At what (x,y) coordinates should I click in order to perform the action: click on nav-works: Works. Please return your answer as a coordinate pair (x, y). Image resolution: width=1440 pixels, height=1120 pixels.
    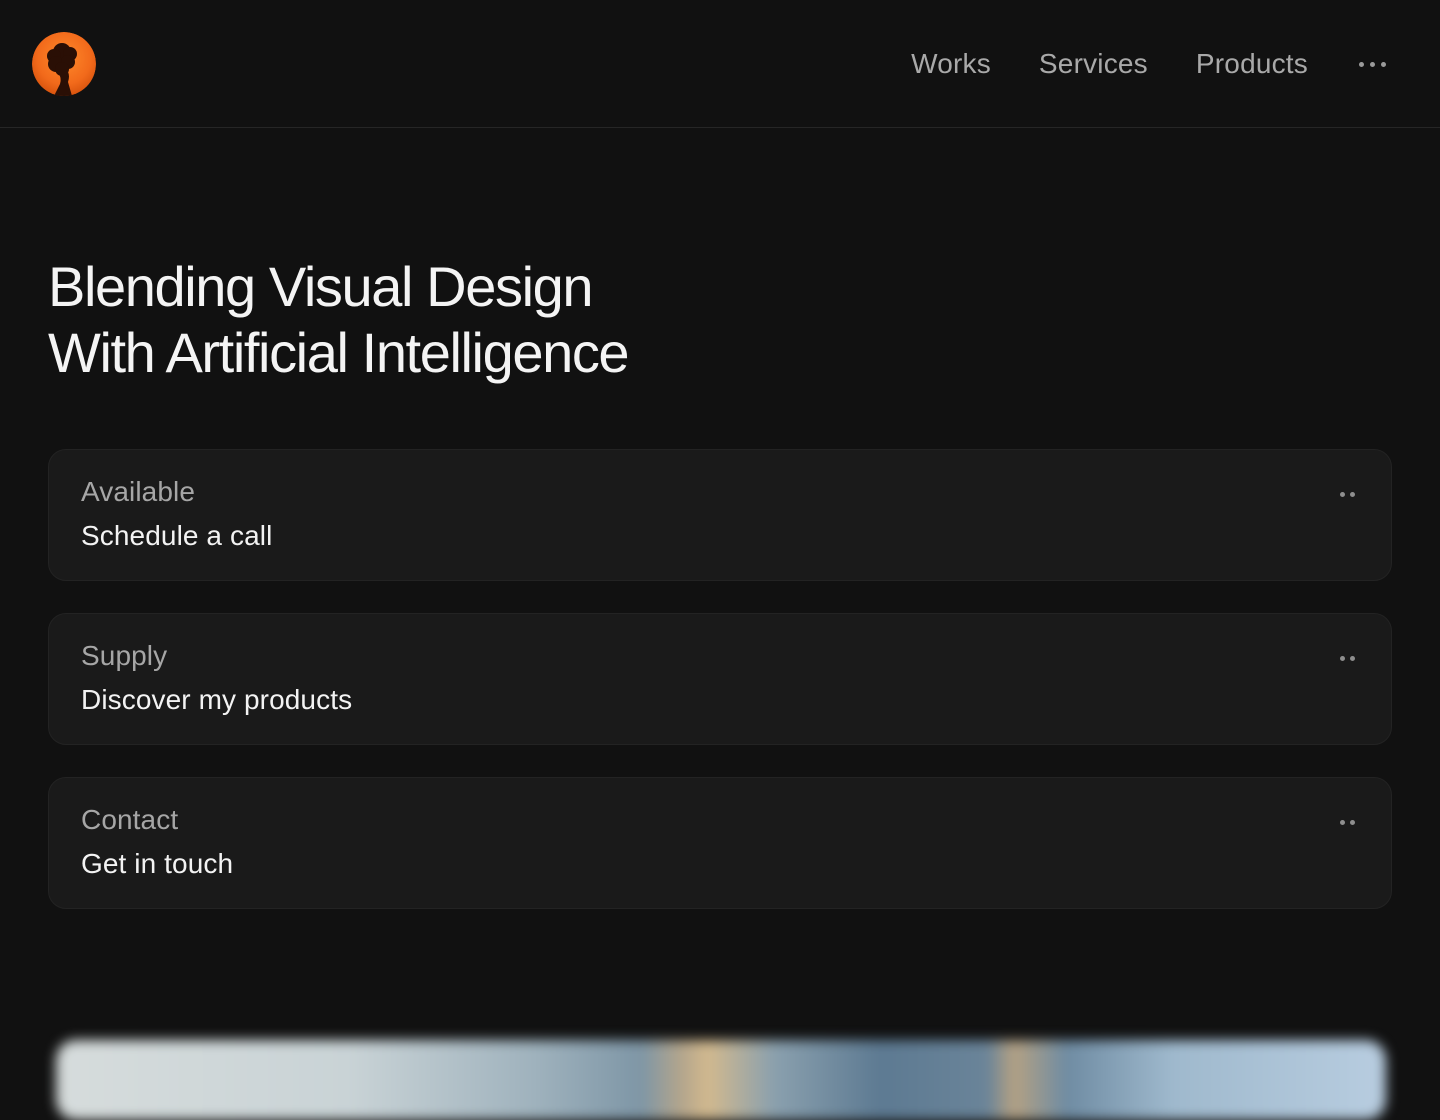
    Looking at the image, I should click on (951, 64).